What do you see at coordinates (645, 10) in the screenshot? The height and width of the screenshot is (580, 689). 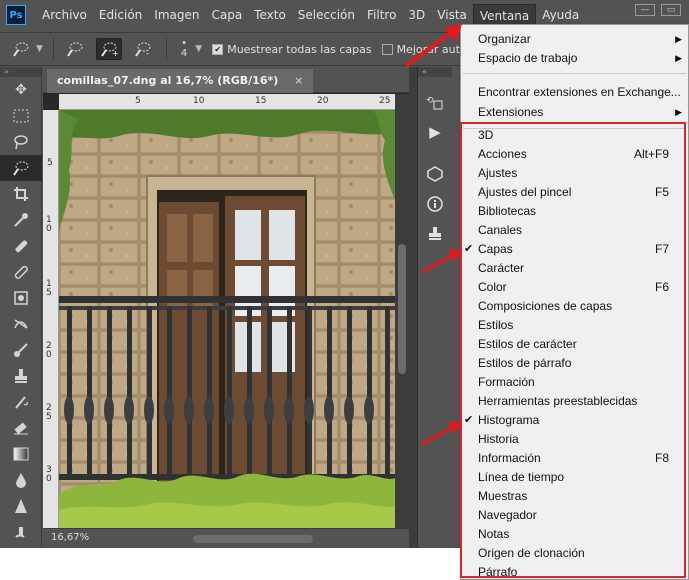 I see `minimize-icon: —` at bounding box center [645, 10].